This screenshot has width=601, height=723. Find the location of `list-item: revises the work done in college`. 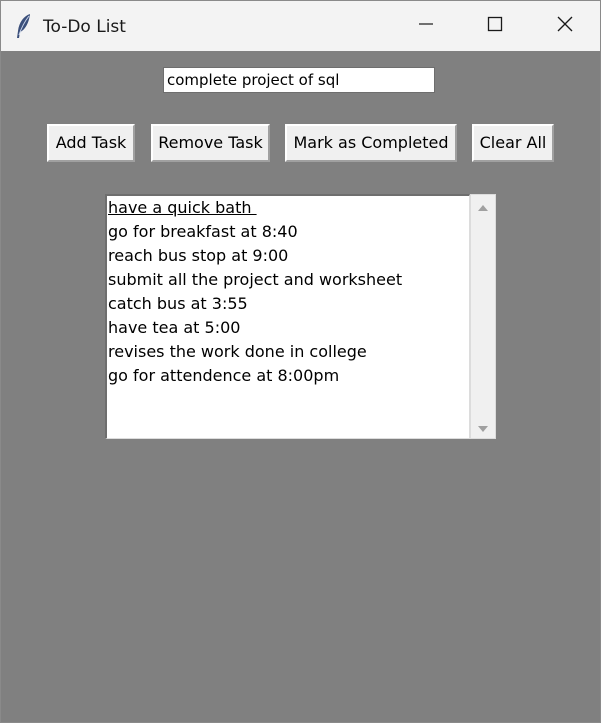

list-item: revises the work done in college is located at coordinates (288, 352).